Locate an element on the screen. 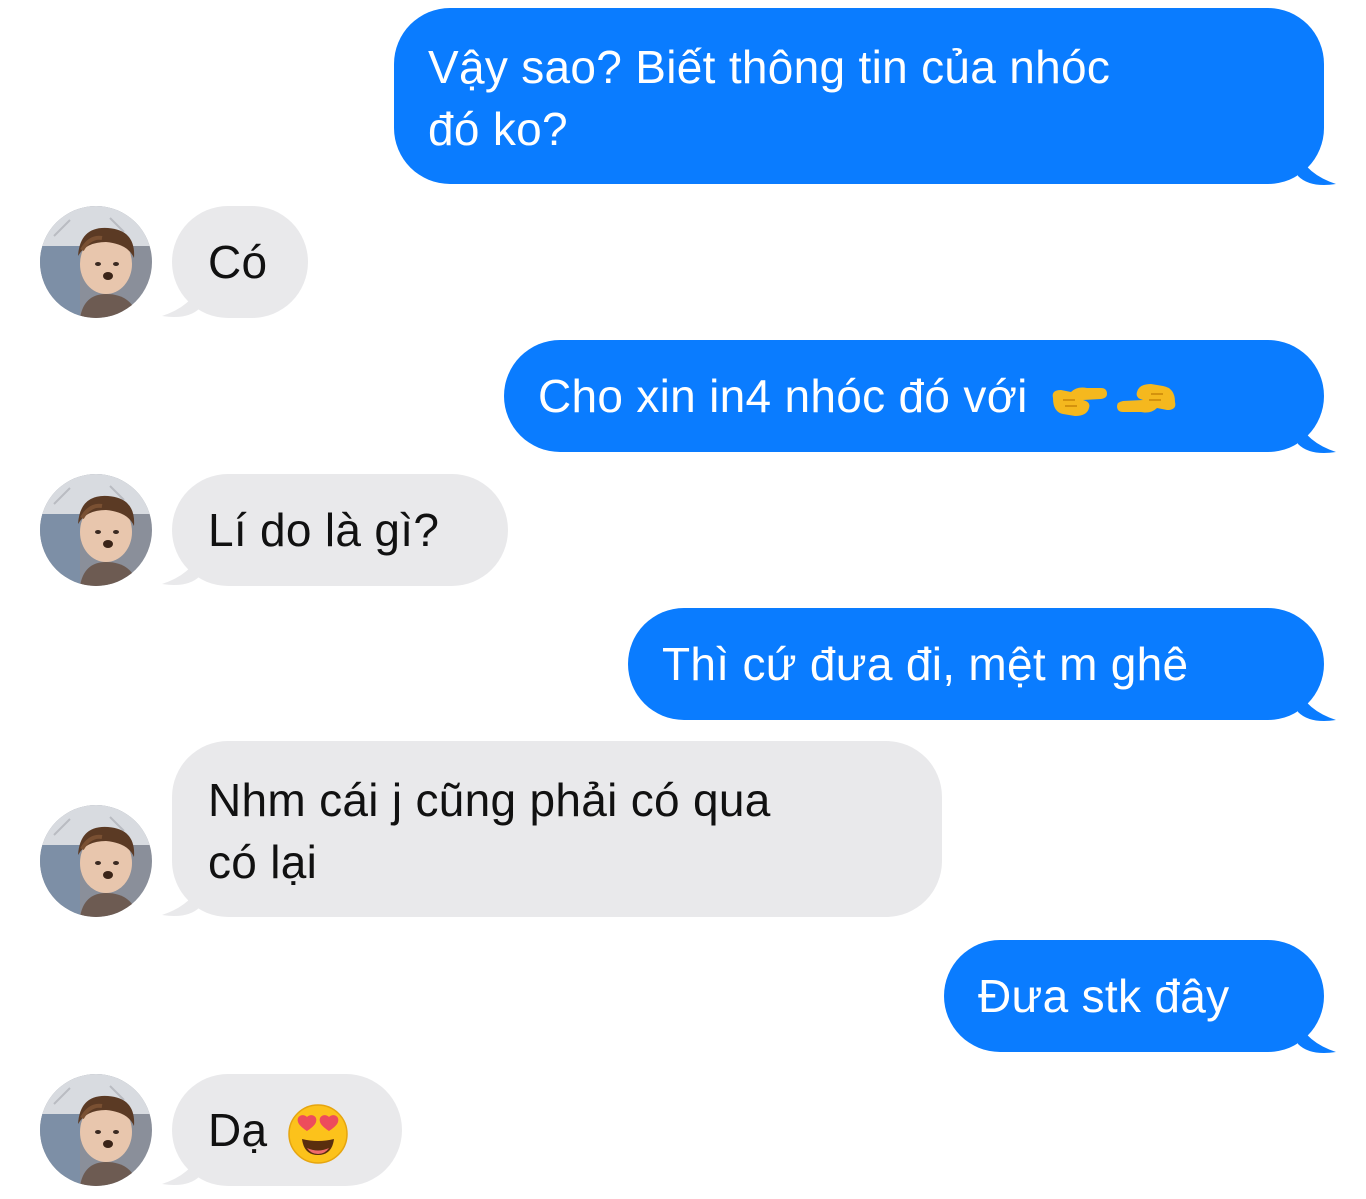  message-text-line: Cho xin in4 nhóc đó với is located at coordinates (783, 396).